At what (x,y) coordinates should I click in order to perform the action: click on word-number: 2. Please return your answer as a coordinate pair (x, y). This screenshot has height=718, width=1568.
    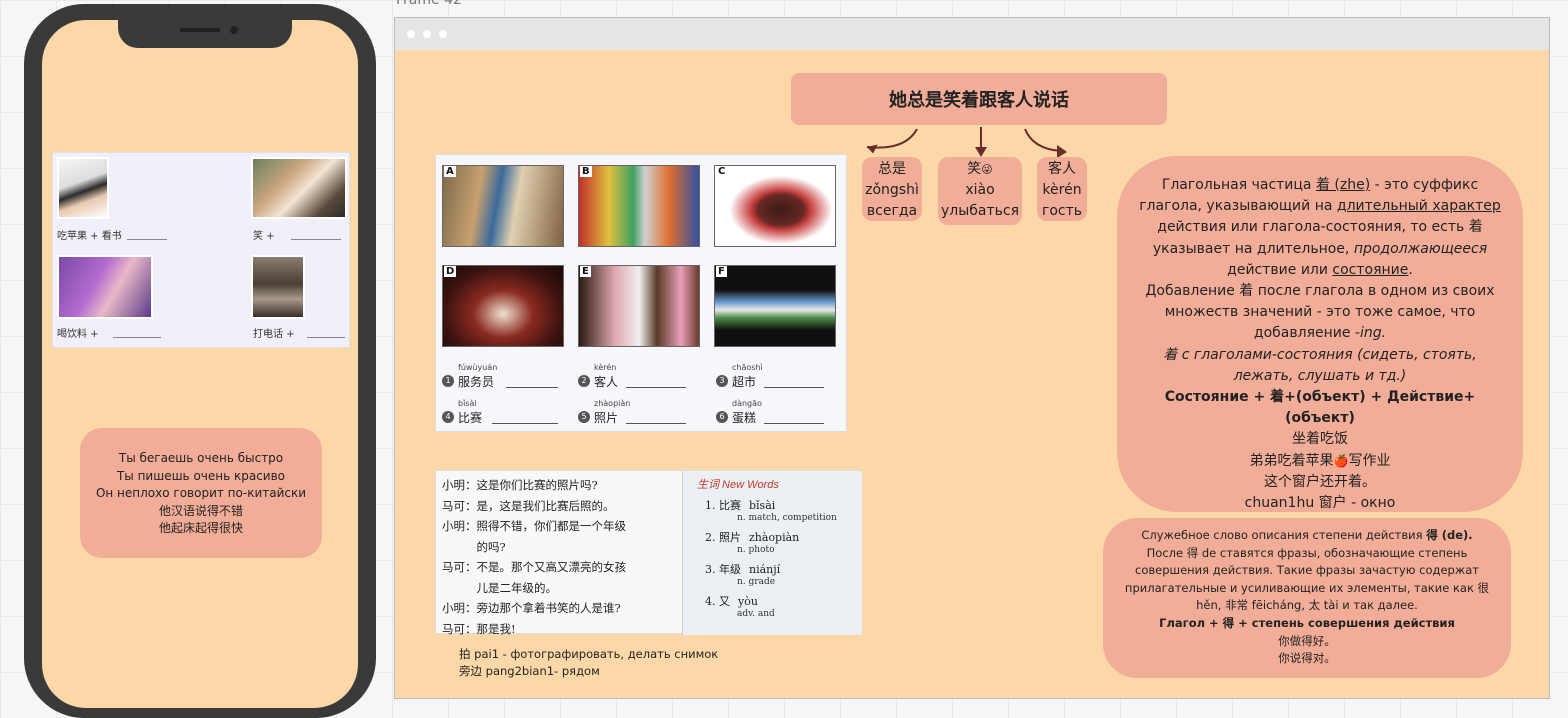
    Looking at the image, I should click on (584, 381).